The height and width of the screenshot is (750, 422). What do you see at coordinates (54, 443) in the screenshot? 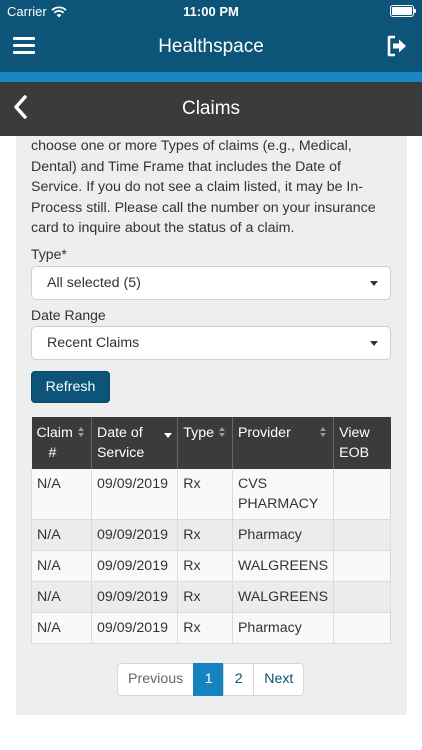
I see `column-header-label: Claim #` at bounding box center [54, 443].